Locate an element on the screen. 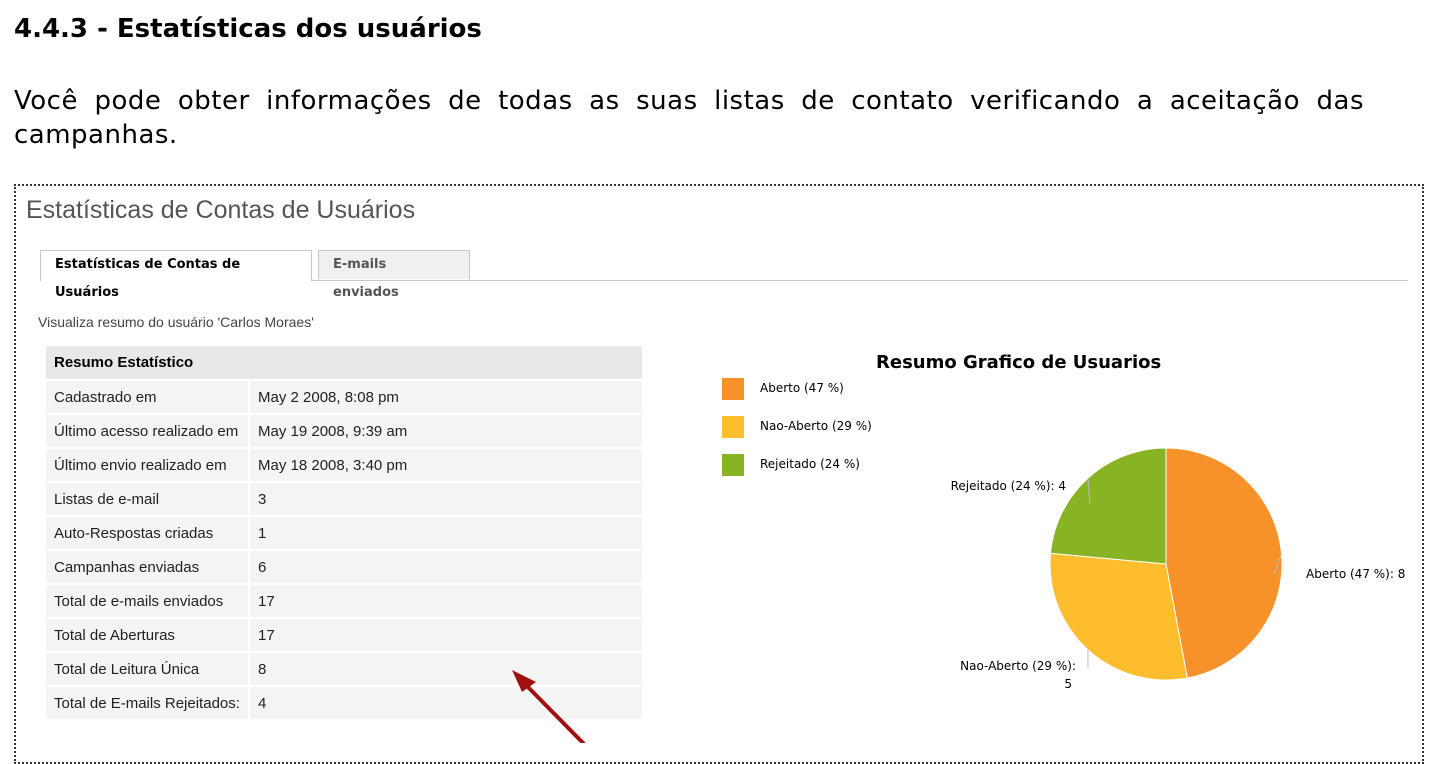  stat-value: May 2 2008, 8:08 pm is located at coordinates (446, 397).